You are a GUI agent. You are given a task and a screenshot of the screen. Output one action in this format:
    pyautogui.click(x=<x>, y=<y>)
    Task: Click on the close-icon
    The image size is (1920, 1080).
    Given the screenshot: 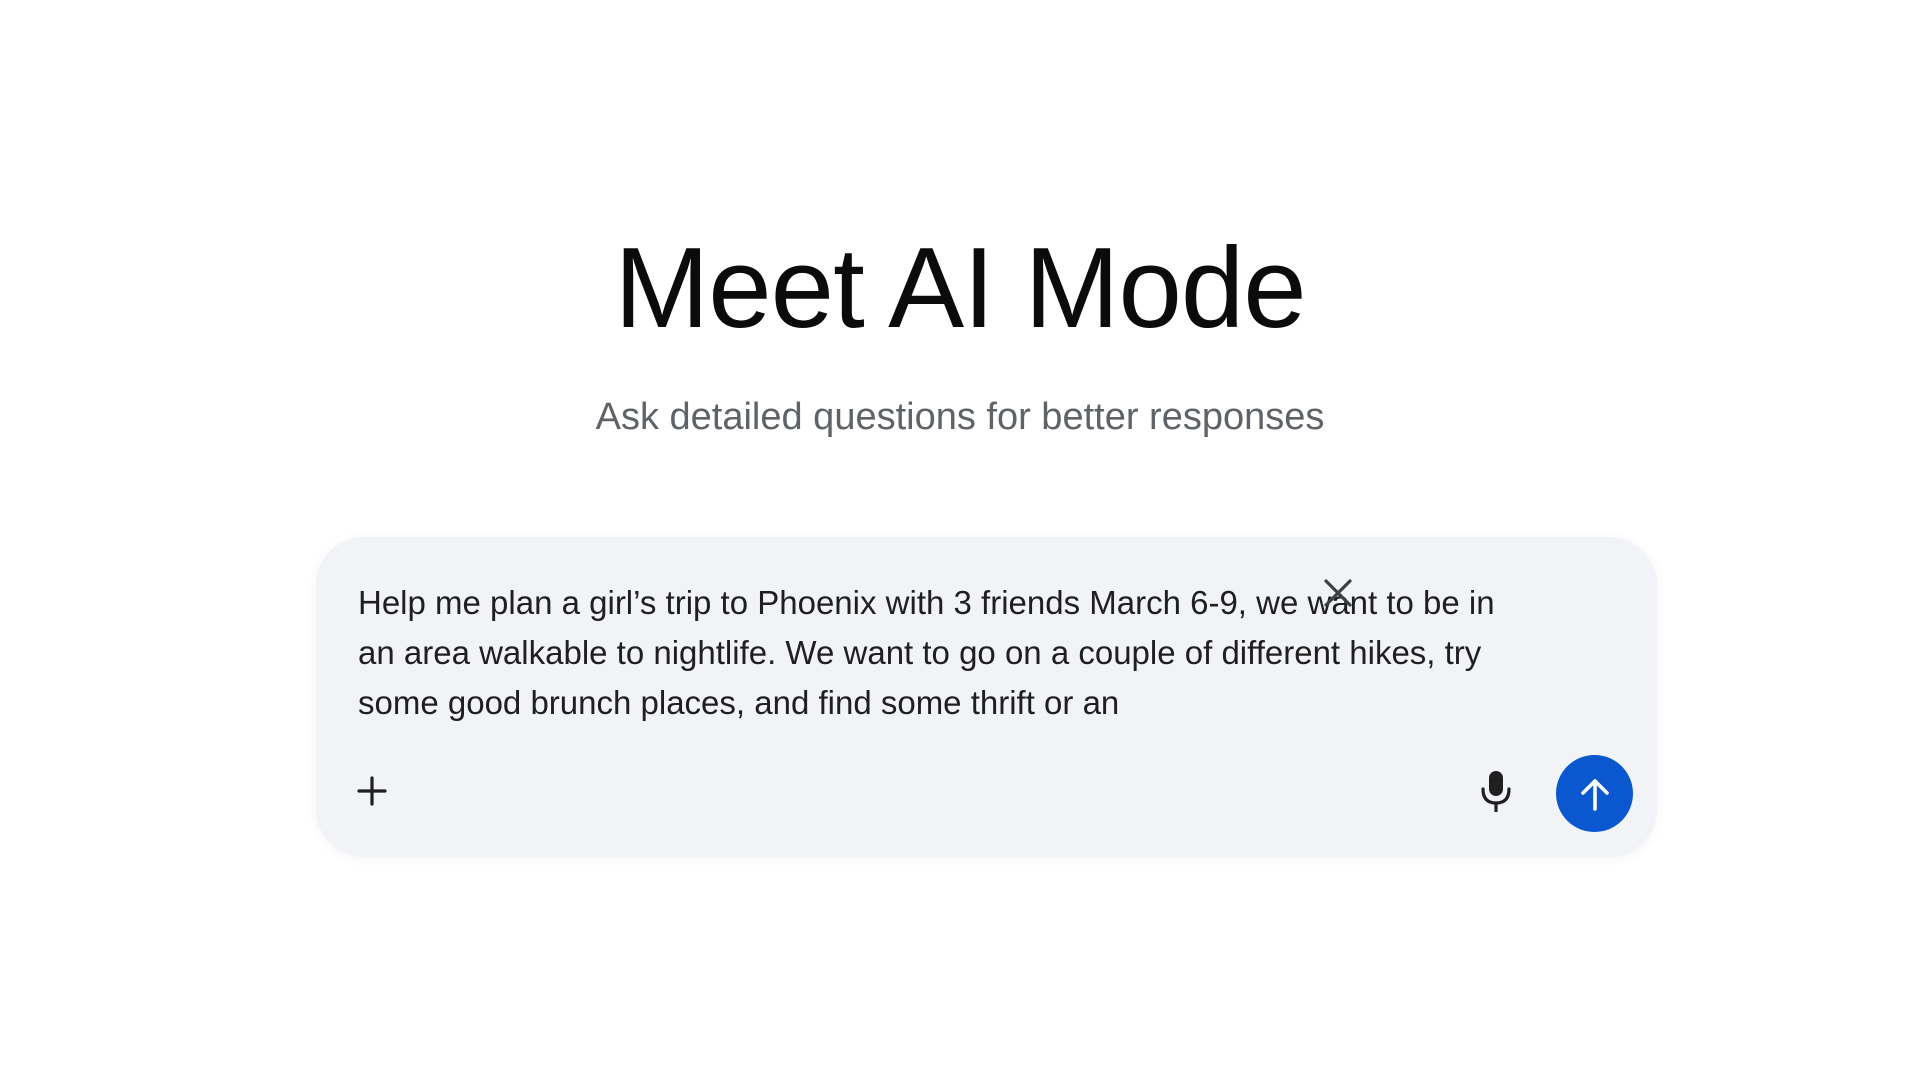 What is the action you would take?
    pyautogui.click(x=1338, y=593)
    